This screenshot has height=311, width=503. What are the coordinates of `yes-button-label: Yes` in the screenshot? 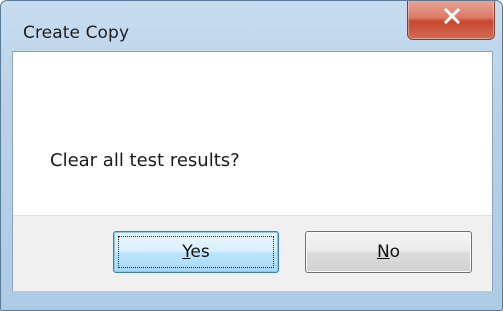 It's located at (196, 252).